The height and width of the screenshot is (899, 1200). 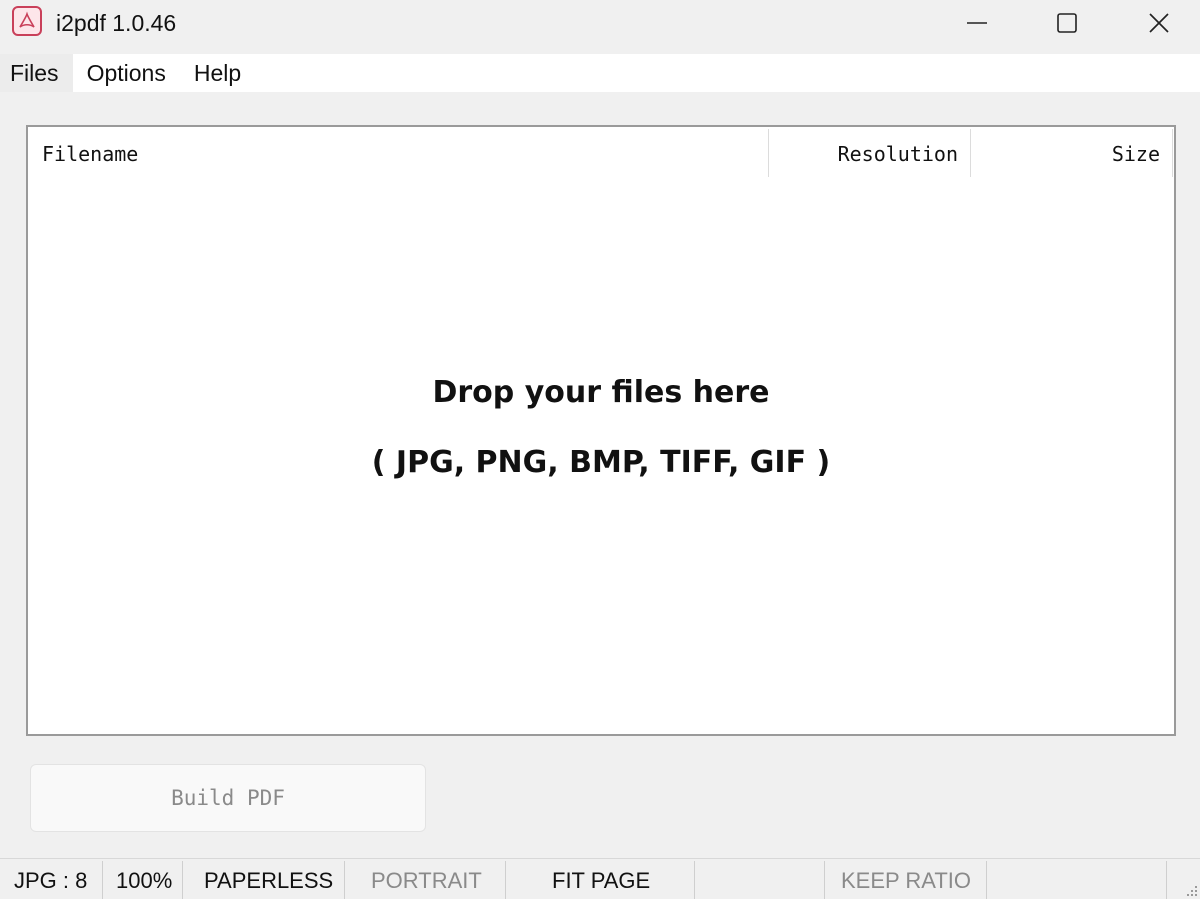 I want to click on drop-message: Drop your files here, so click(x=601, y=392).